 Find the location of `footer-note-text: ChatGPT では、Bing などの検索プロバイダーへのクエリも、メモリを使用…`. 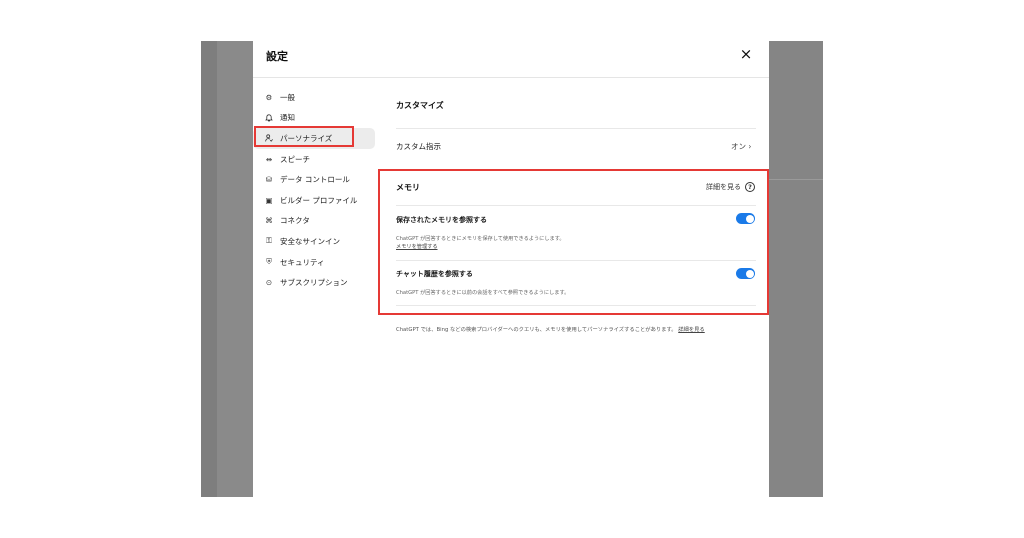

footer-note-text: ChatGPT では、Bing などの検索プロバイダーへのクエリも、メモリを使用… is located at coordinates (536, 330).